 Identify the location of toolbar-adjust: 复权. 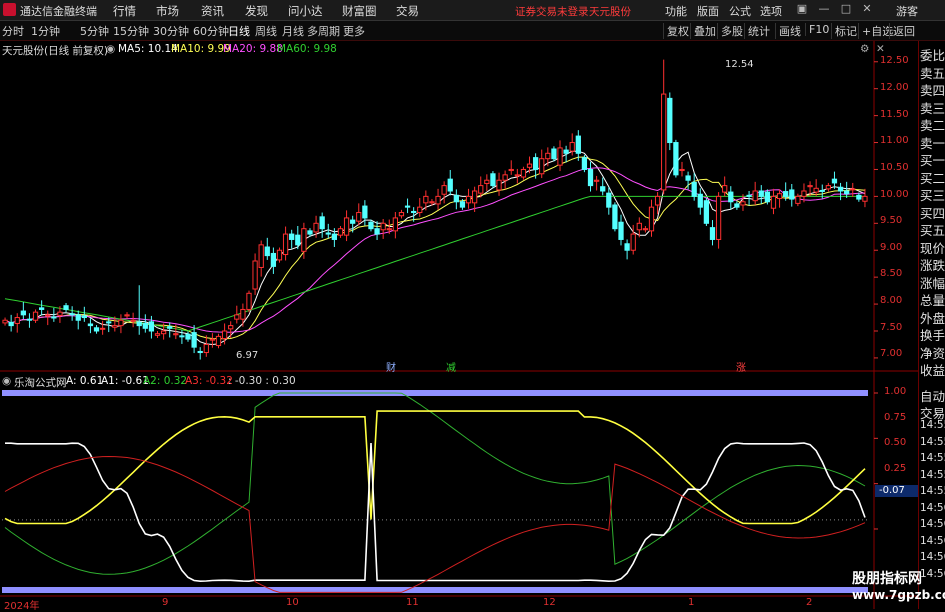
(677, 31).